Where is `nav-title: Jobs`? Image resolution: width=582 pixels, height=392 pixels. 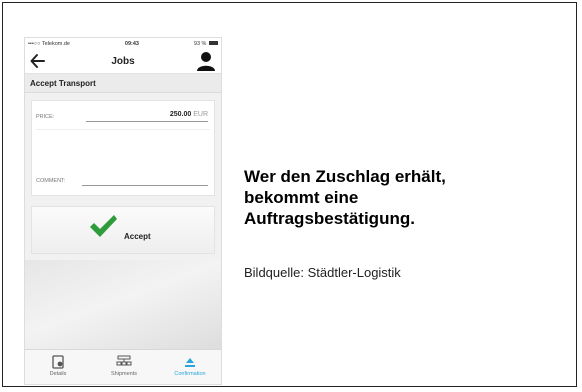
nav-title: Jobs is located at coordinates (123, 61).